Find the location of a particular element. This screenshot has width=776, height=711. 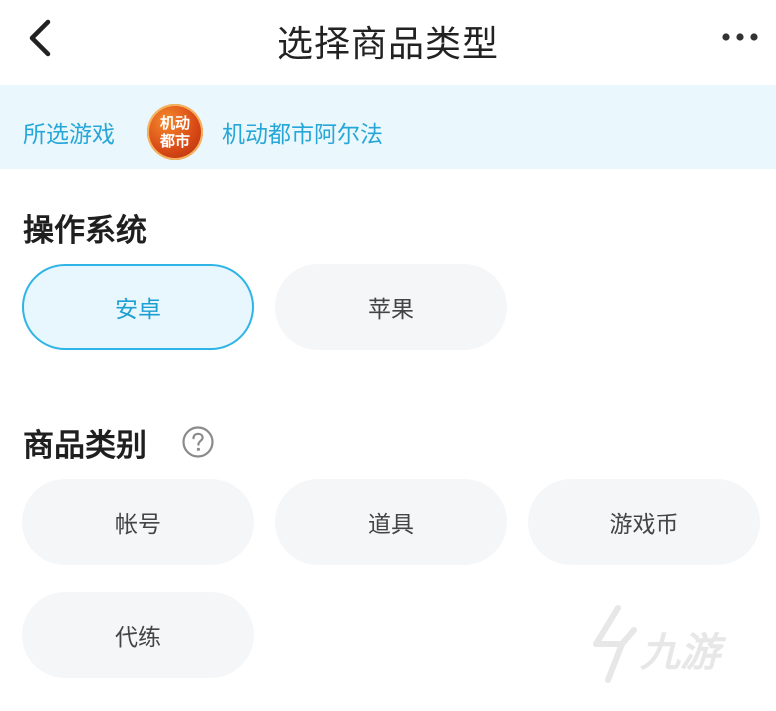

category-option-label: 游戏币 is located at coordinates (644, 525).